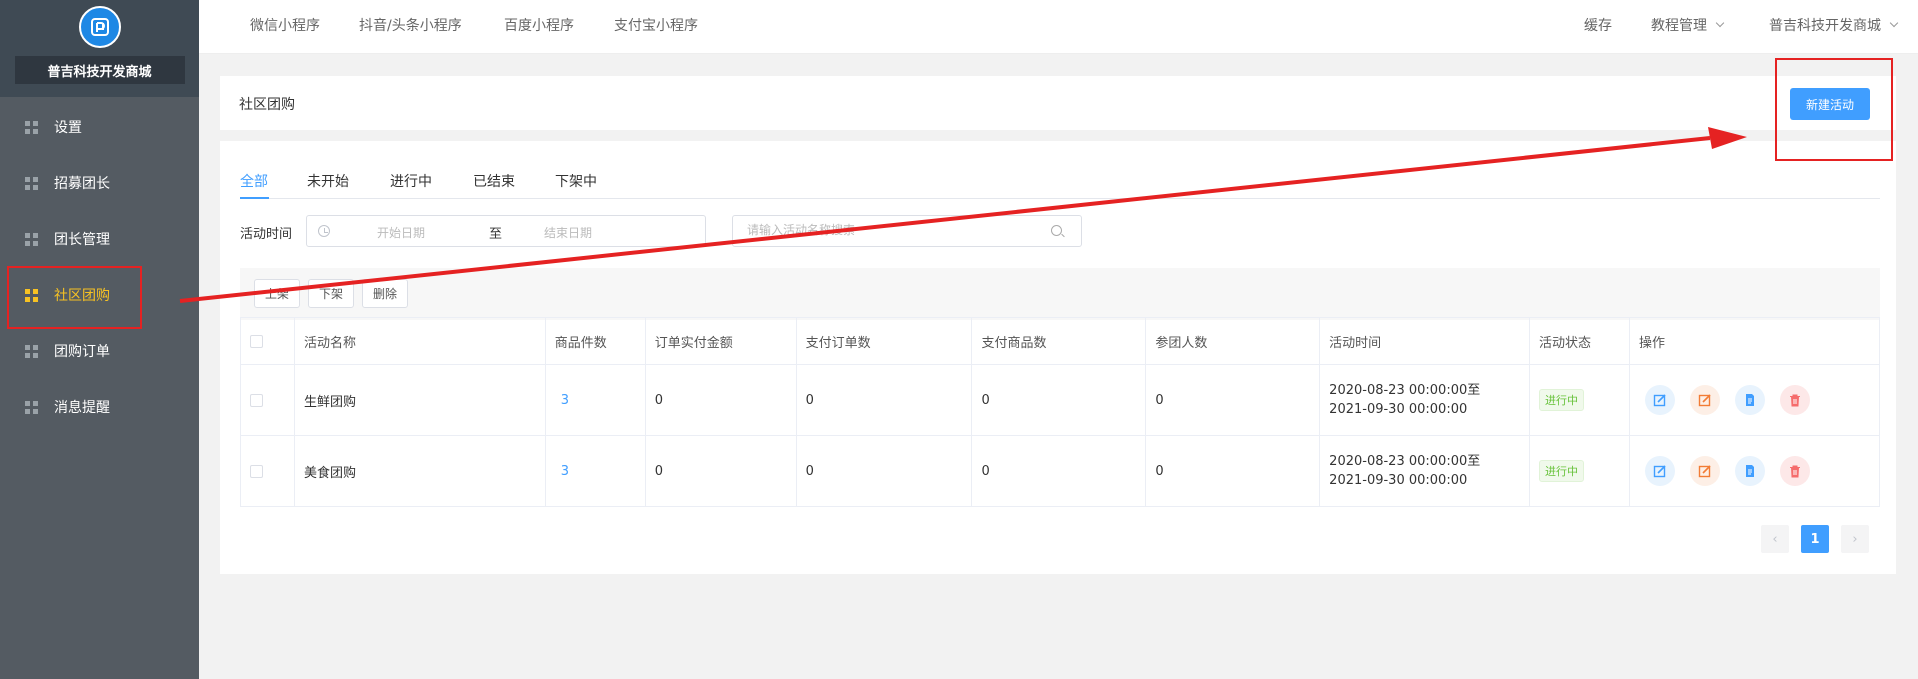 This screenshot has width=1918, height=679. I want to click on logo-icon, so click(99, 27).